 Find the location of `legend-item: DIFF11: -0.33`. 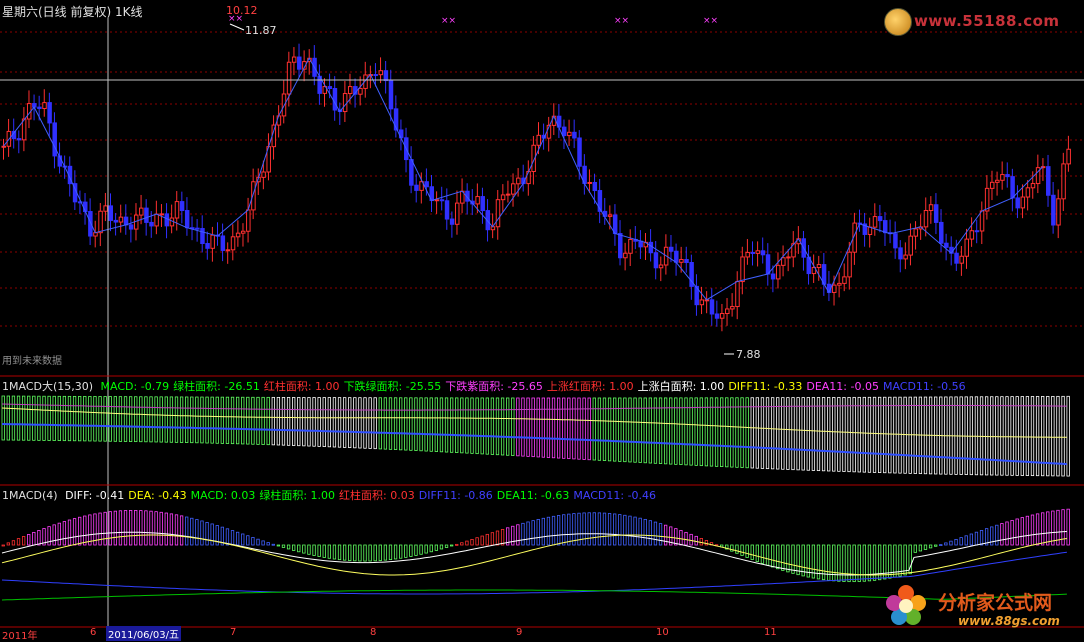

legend-item: DIFF11: -0.33 is located at coordinates (765, 386).